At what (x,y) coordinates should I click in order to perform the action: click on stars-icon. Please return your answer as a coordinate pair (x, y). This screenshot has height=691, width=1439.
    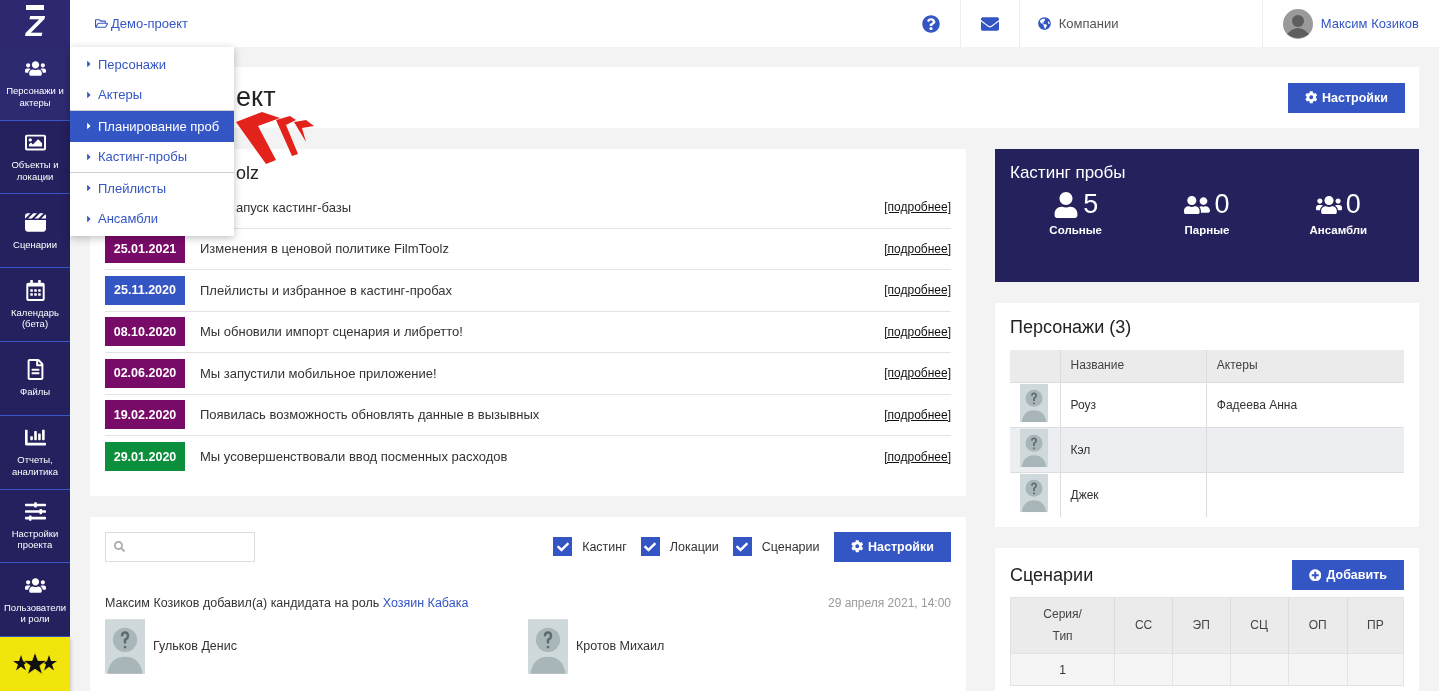
    Looking at the image, I should click on (35, 664).